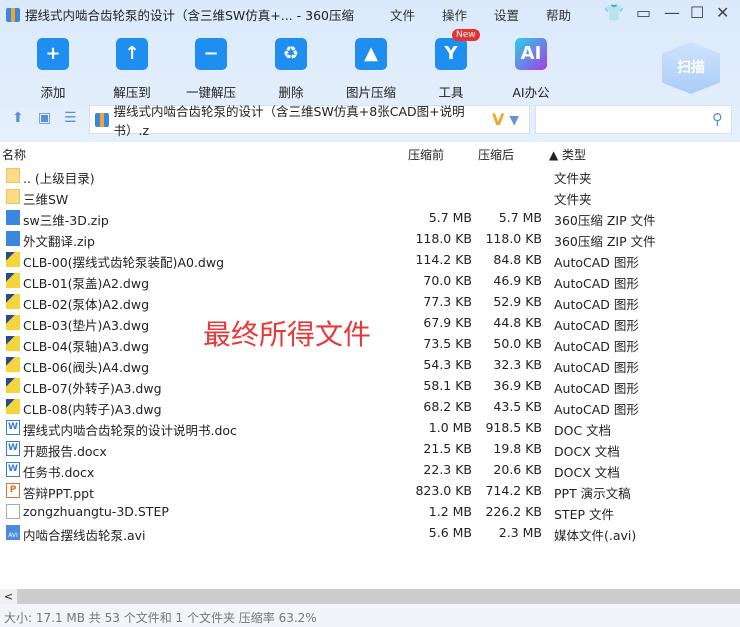  Describe the element at coordinates (289, 120) in the screenshot. I see `path-text: 摆线式内啮合齿轮泵的设计（含三维SW仿真+8张CAD图+说明书）.z` at that location.